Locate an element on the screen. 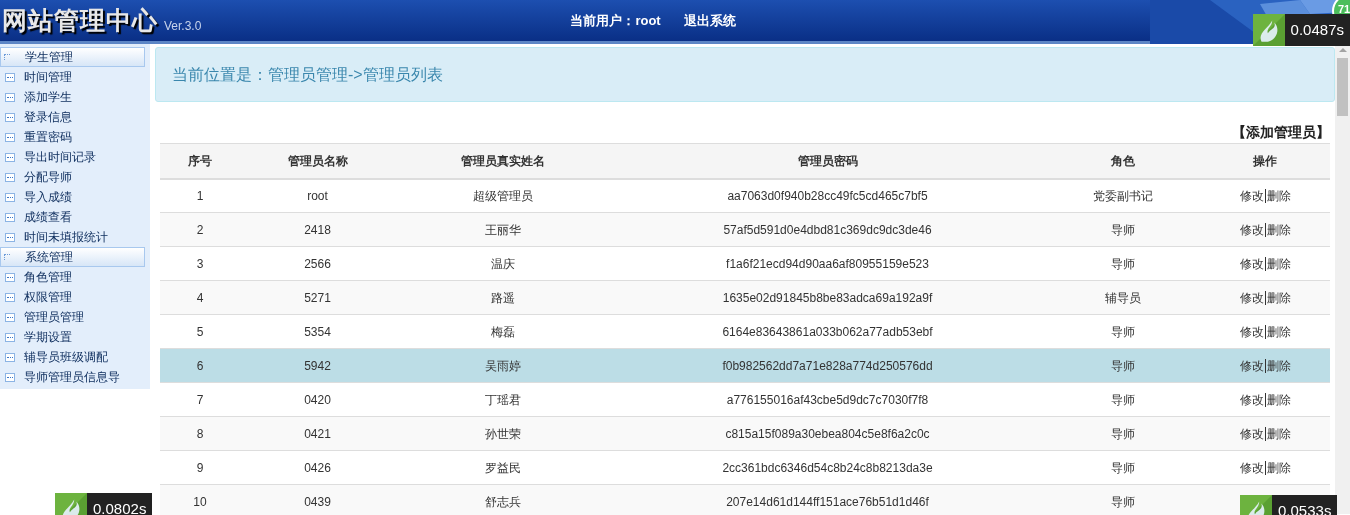 The image size is (1350, 515). sidebar-group-header: 系统管理 is located at coordinates (72, 257).